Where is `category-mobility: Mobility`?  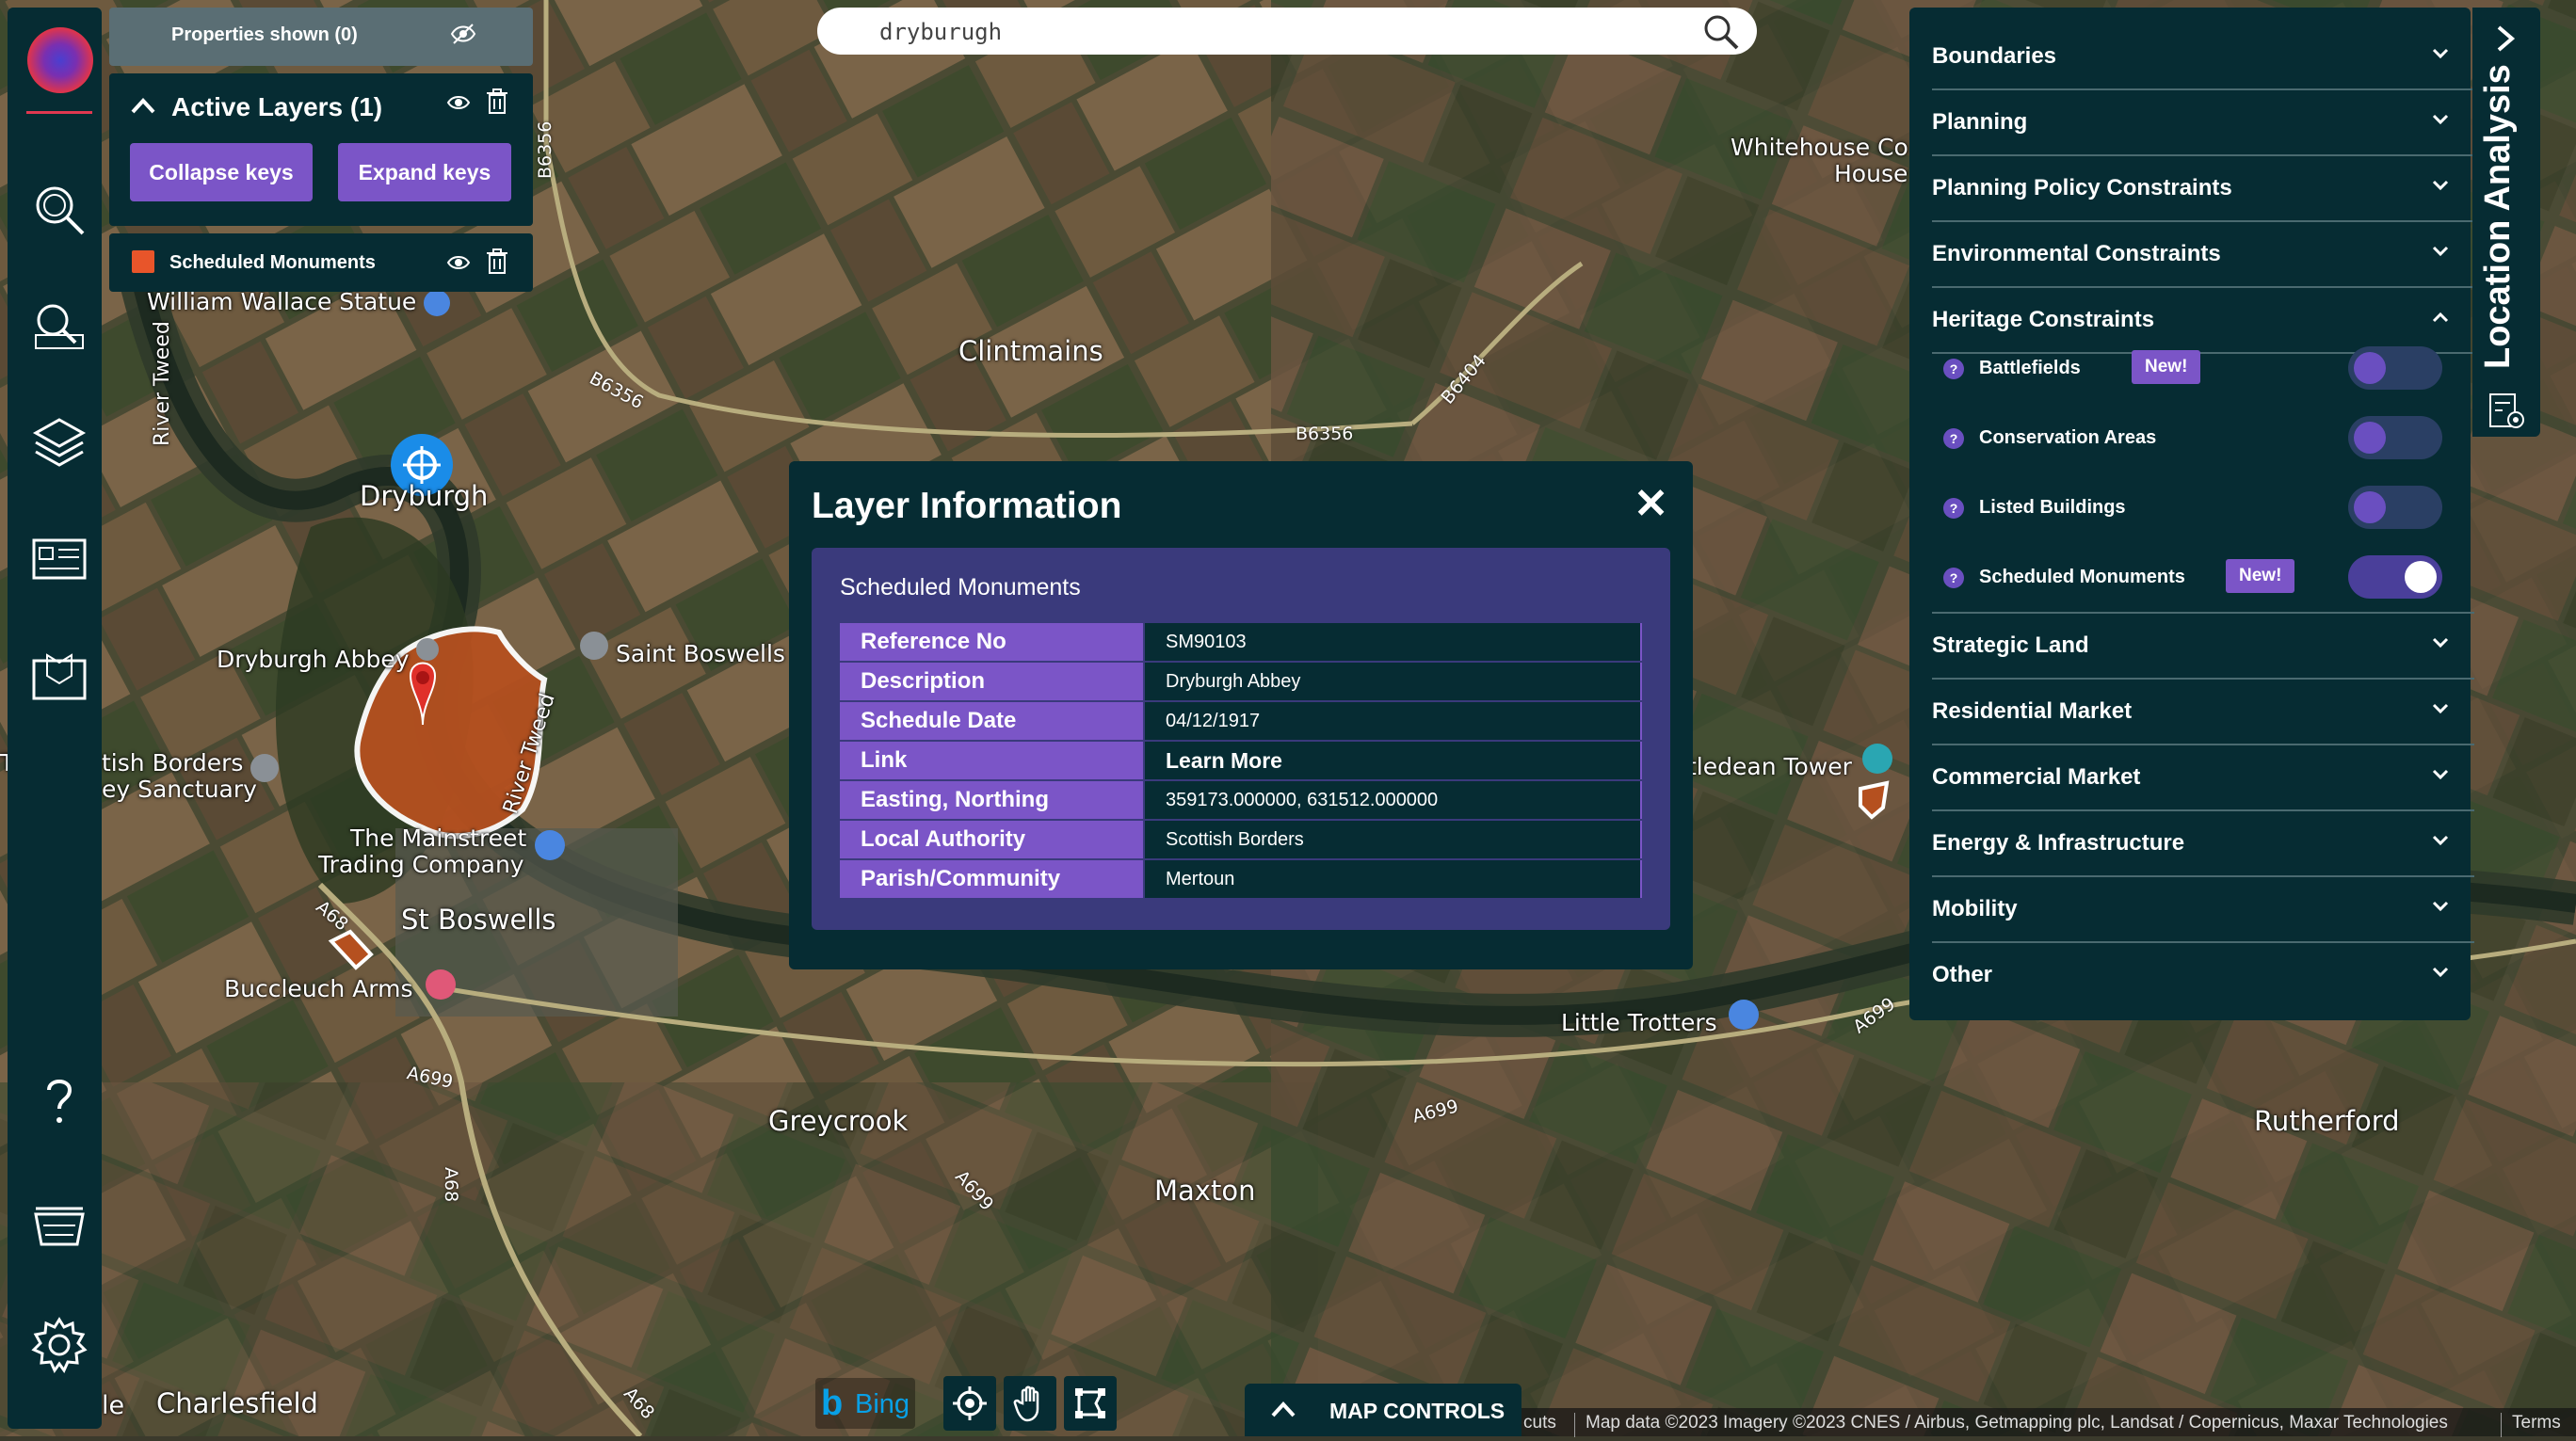
category-mobility: Mobility is located at coordinates (2203, 910).